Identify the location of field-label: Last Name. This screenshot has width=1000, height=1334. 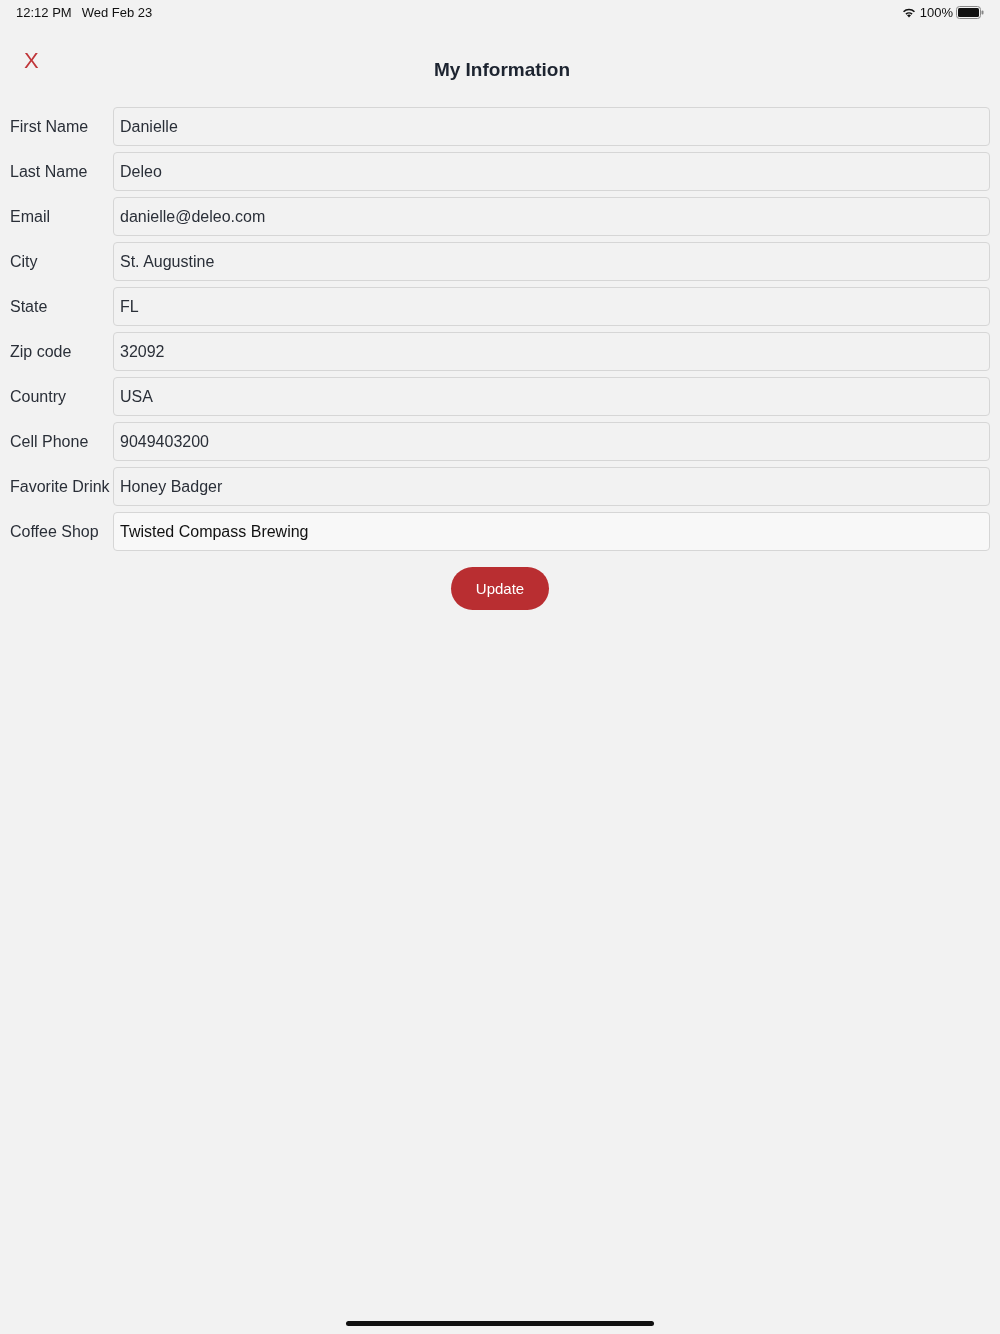
(49, 171).